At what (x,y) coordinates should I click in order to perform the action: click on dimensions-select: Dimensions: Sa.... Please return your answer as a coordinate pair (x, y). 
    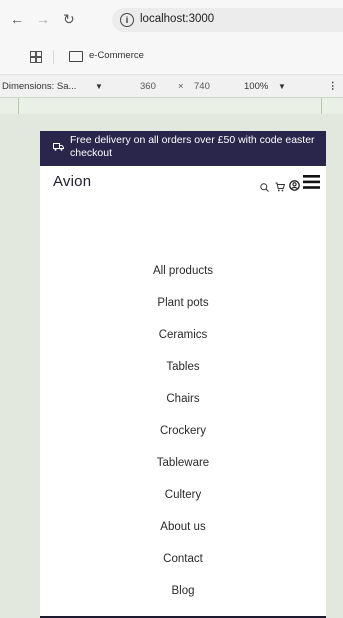
    Looking at the image, I should click on (39, 86).